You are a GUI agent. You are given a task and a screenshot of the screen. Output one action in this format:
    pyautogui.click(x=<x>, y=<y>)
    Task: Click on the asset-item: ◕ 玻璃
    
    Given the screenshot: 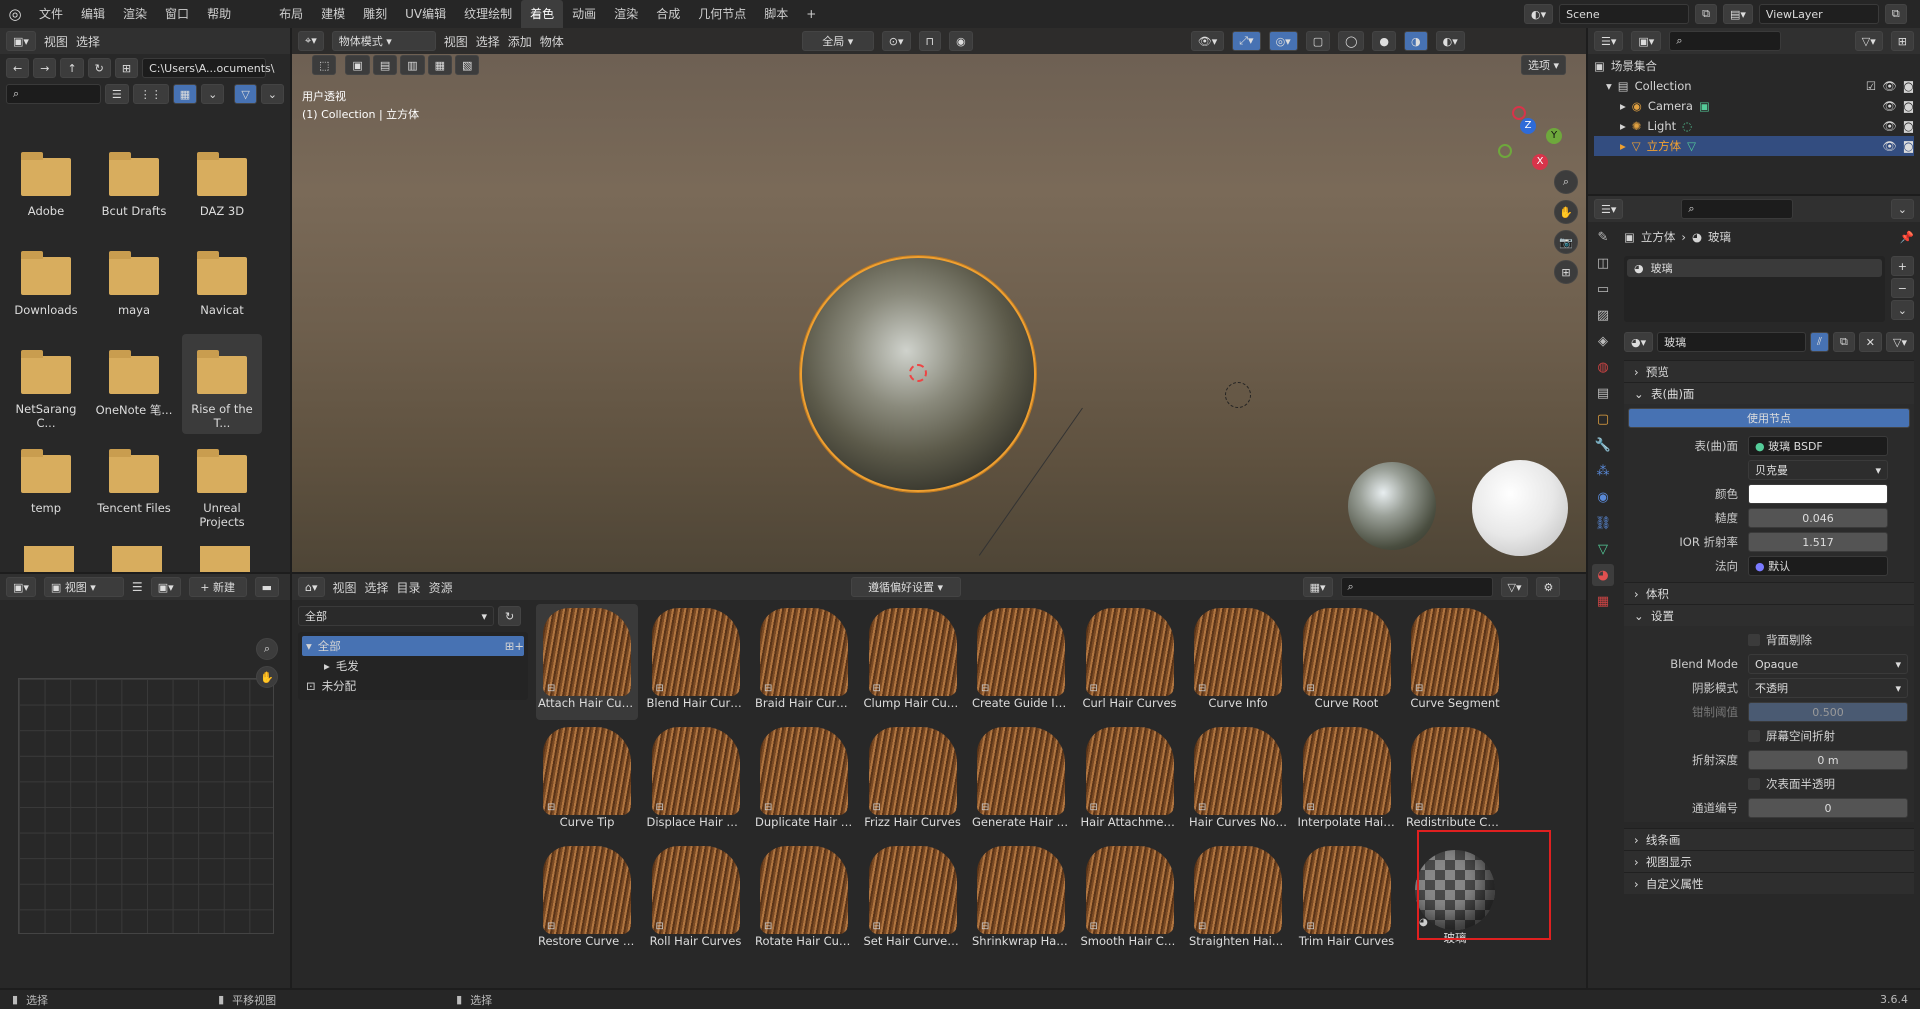 What is the action you would take?
    pyautogui.click(x=1455, y=900)
    